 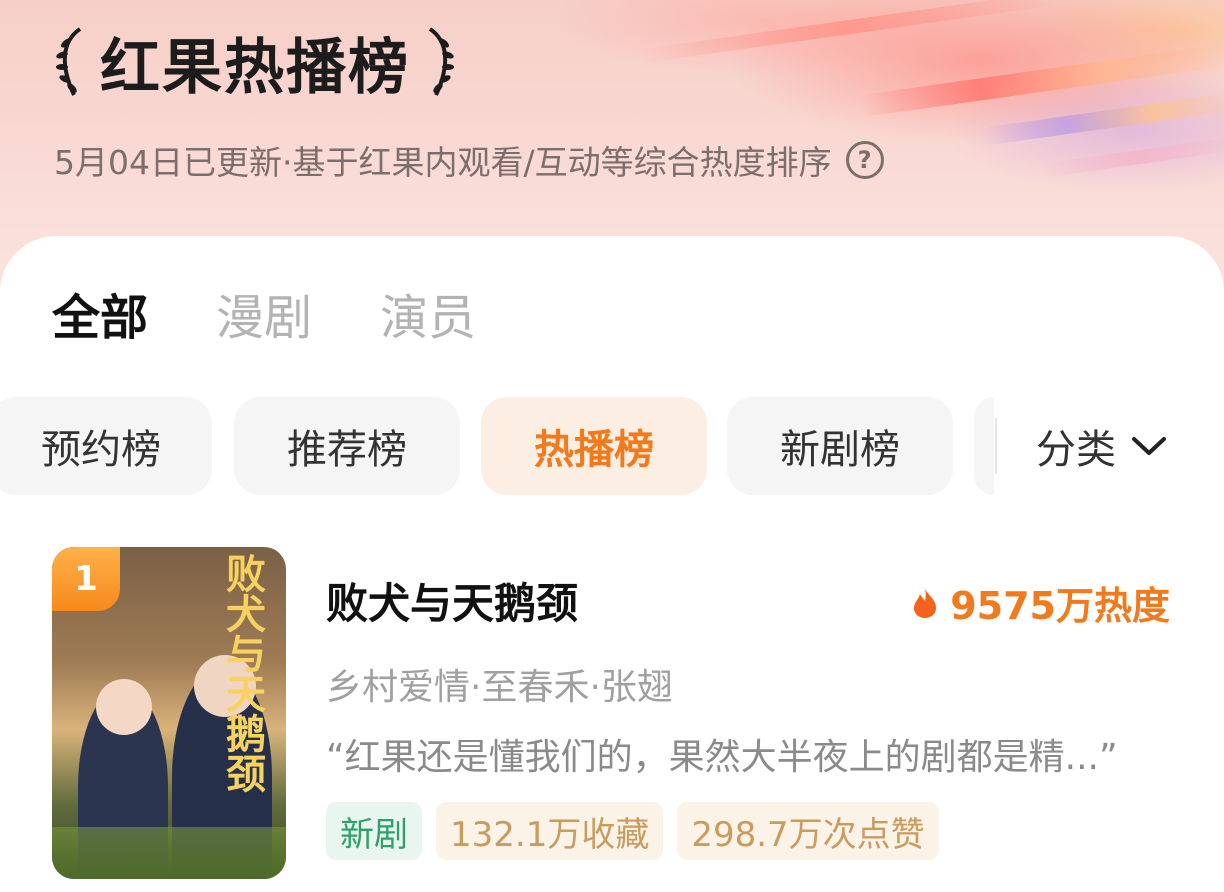 What do you see at coordinates (984, 446) in the screenshot?
I see `chip-overflow-edge` at bounding box center [984, 446].